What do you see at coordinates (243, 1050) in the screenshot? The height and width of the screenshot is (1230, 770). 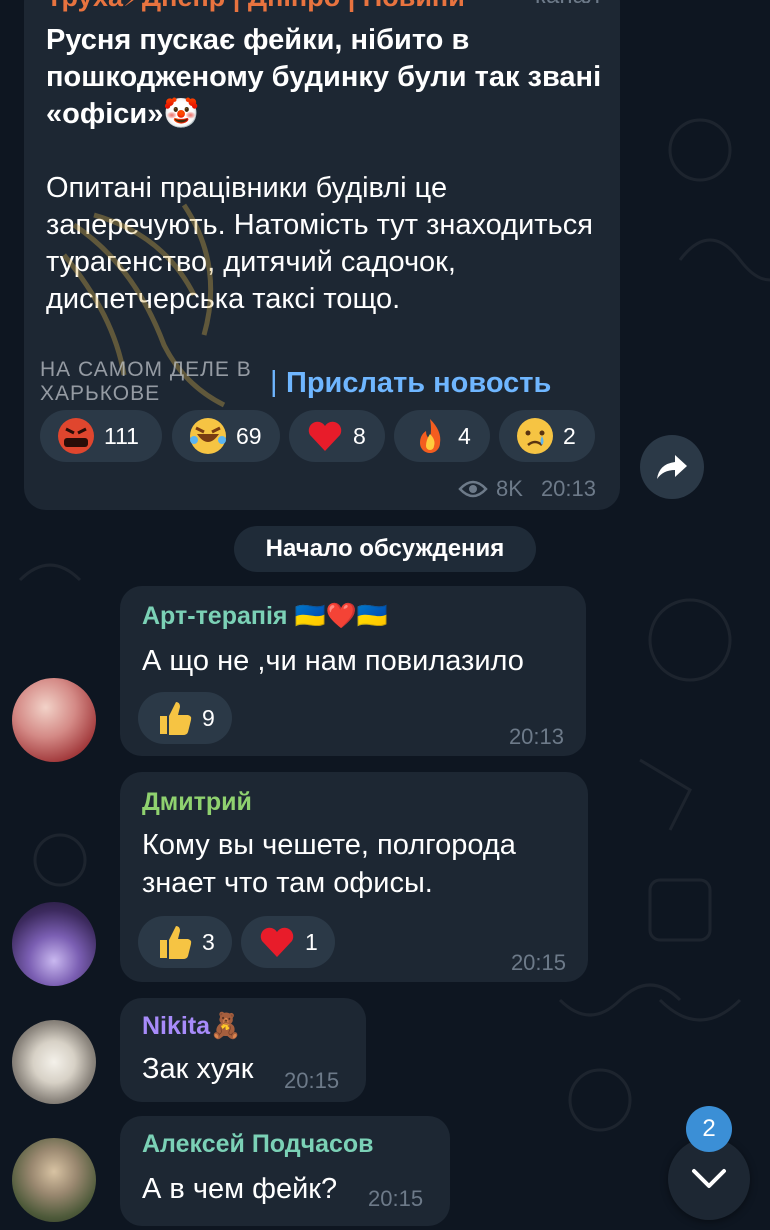 I see `message-bubble: Nikita🧸 Зак хуяк 20:15` at bounding box center [243, 1050].